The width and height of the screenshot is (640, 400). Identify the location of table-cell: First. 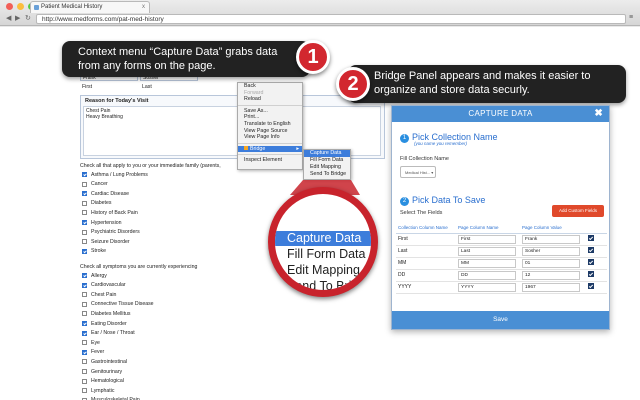
(488, 239).